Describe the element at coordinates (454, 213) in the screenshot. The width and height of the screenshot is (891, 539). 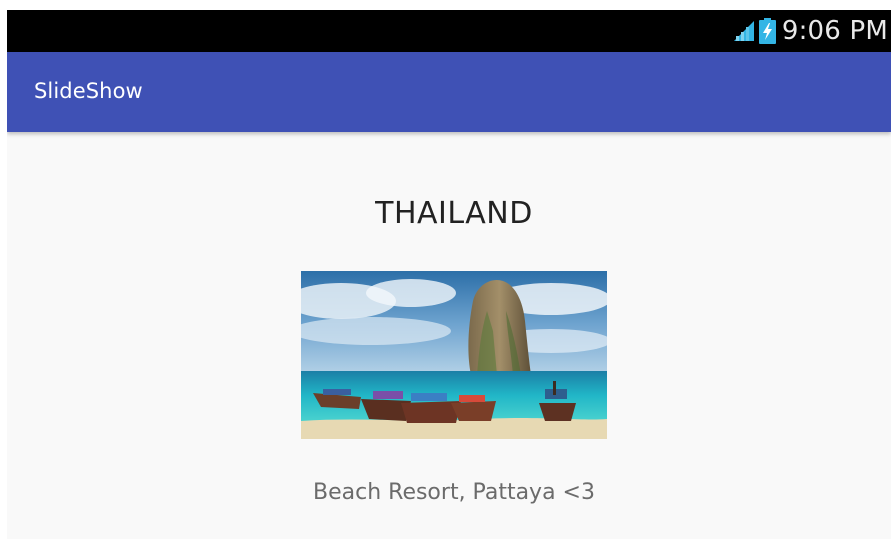
I see `slide-title: THAILAND` at that location.